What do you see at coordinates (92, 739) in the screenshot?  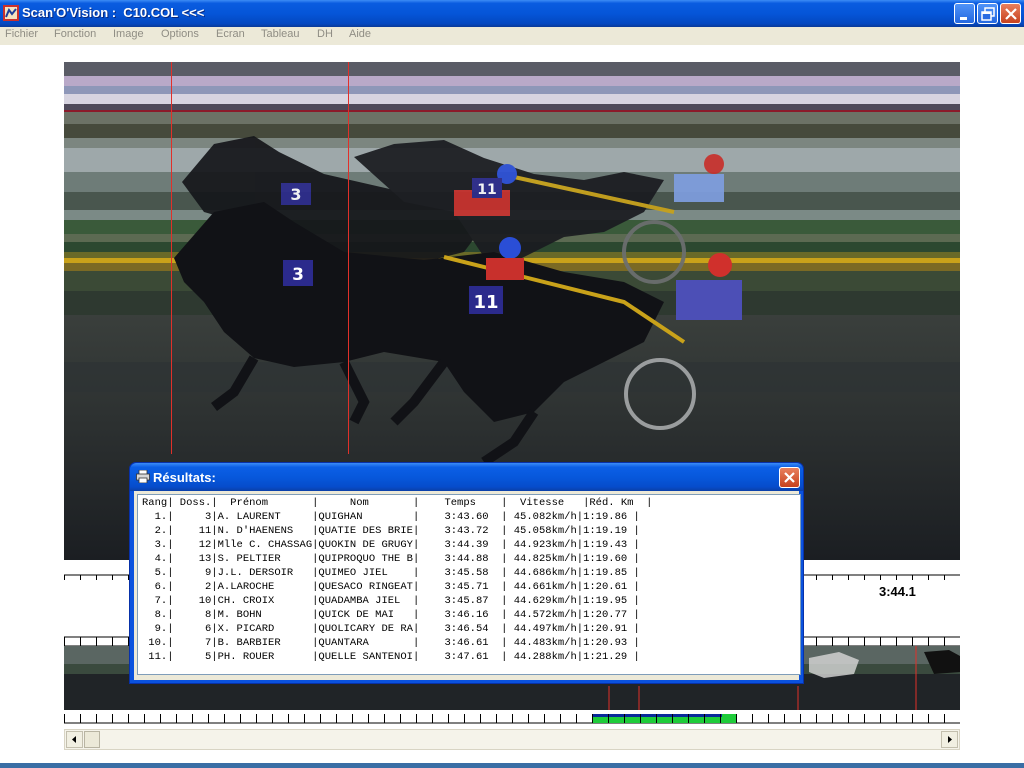 I see `scroll-thumb` at bounding box center [92, 739].